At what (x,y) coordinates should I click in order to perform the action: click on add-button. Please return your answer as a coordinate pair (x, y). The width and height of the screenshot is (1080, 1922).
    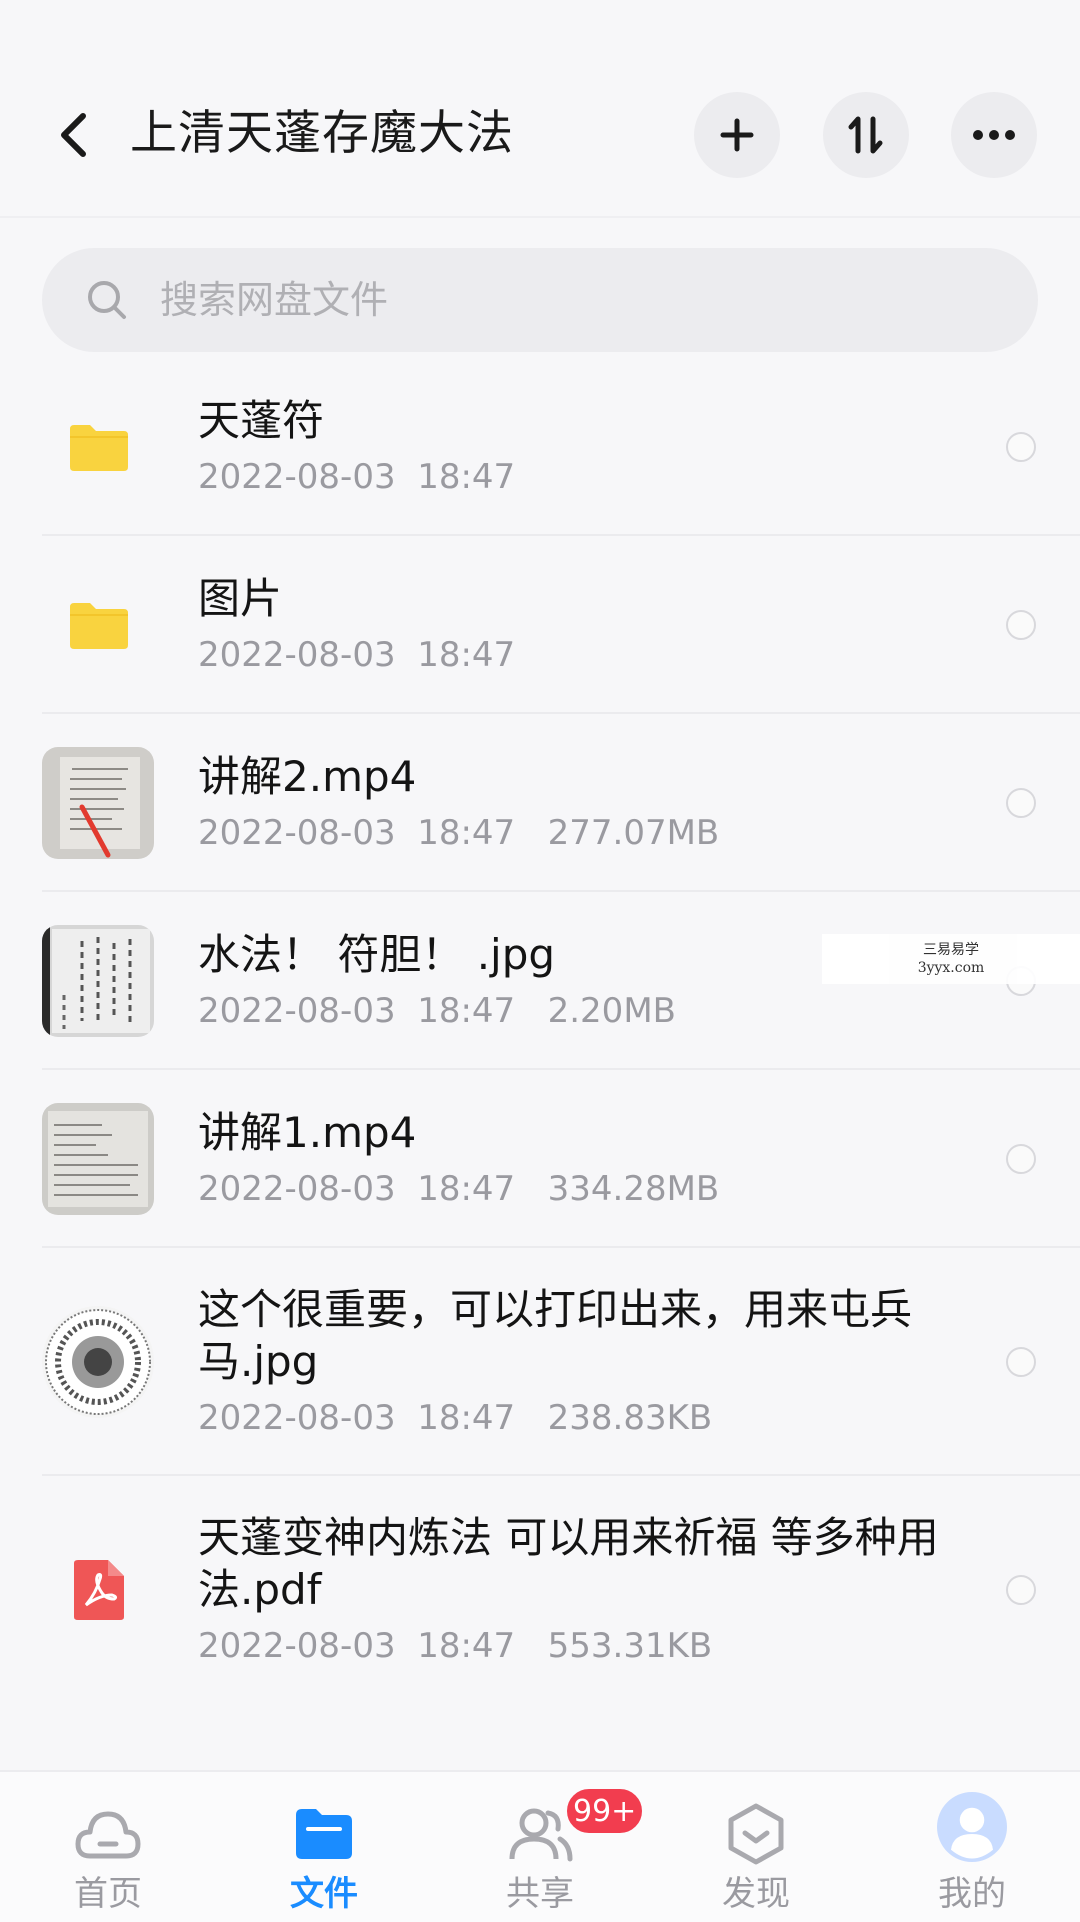
    Looking at the image, I should click on (737, 135).